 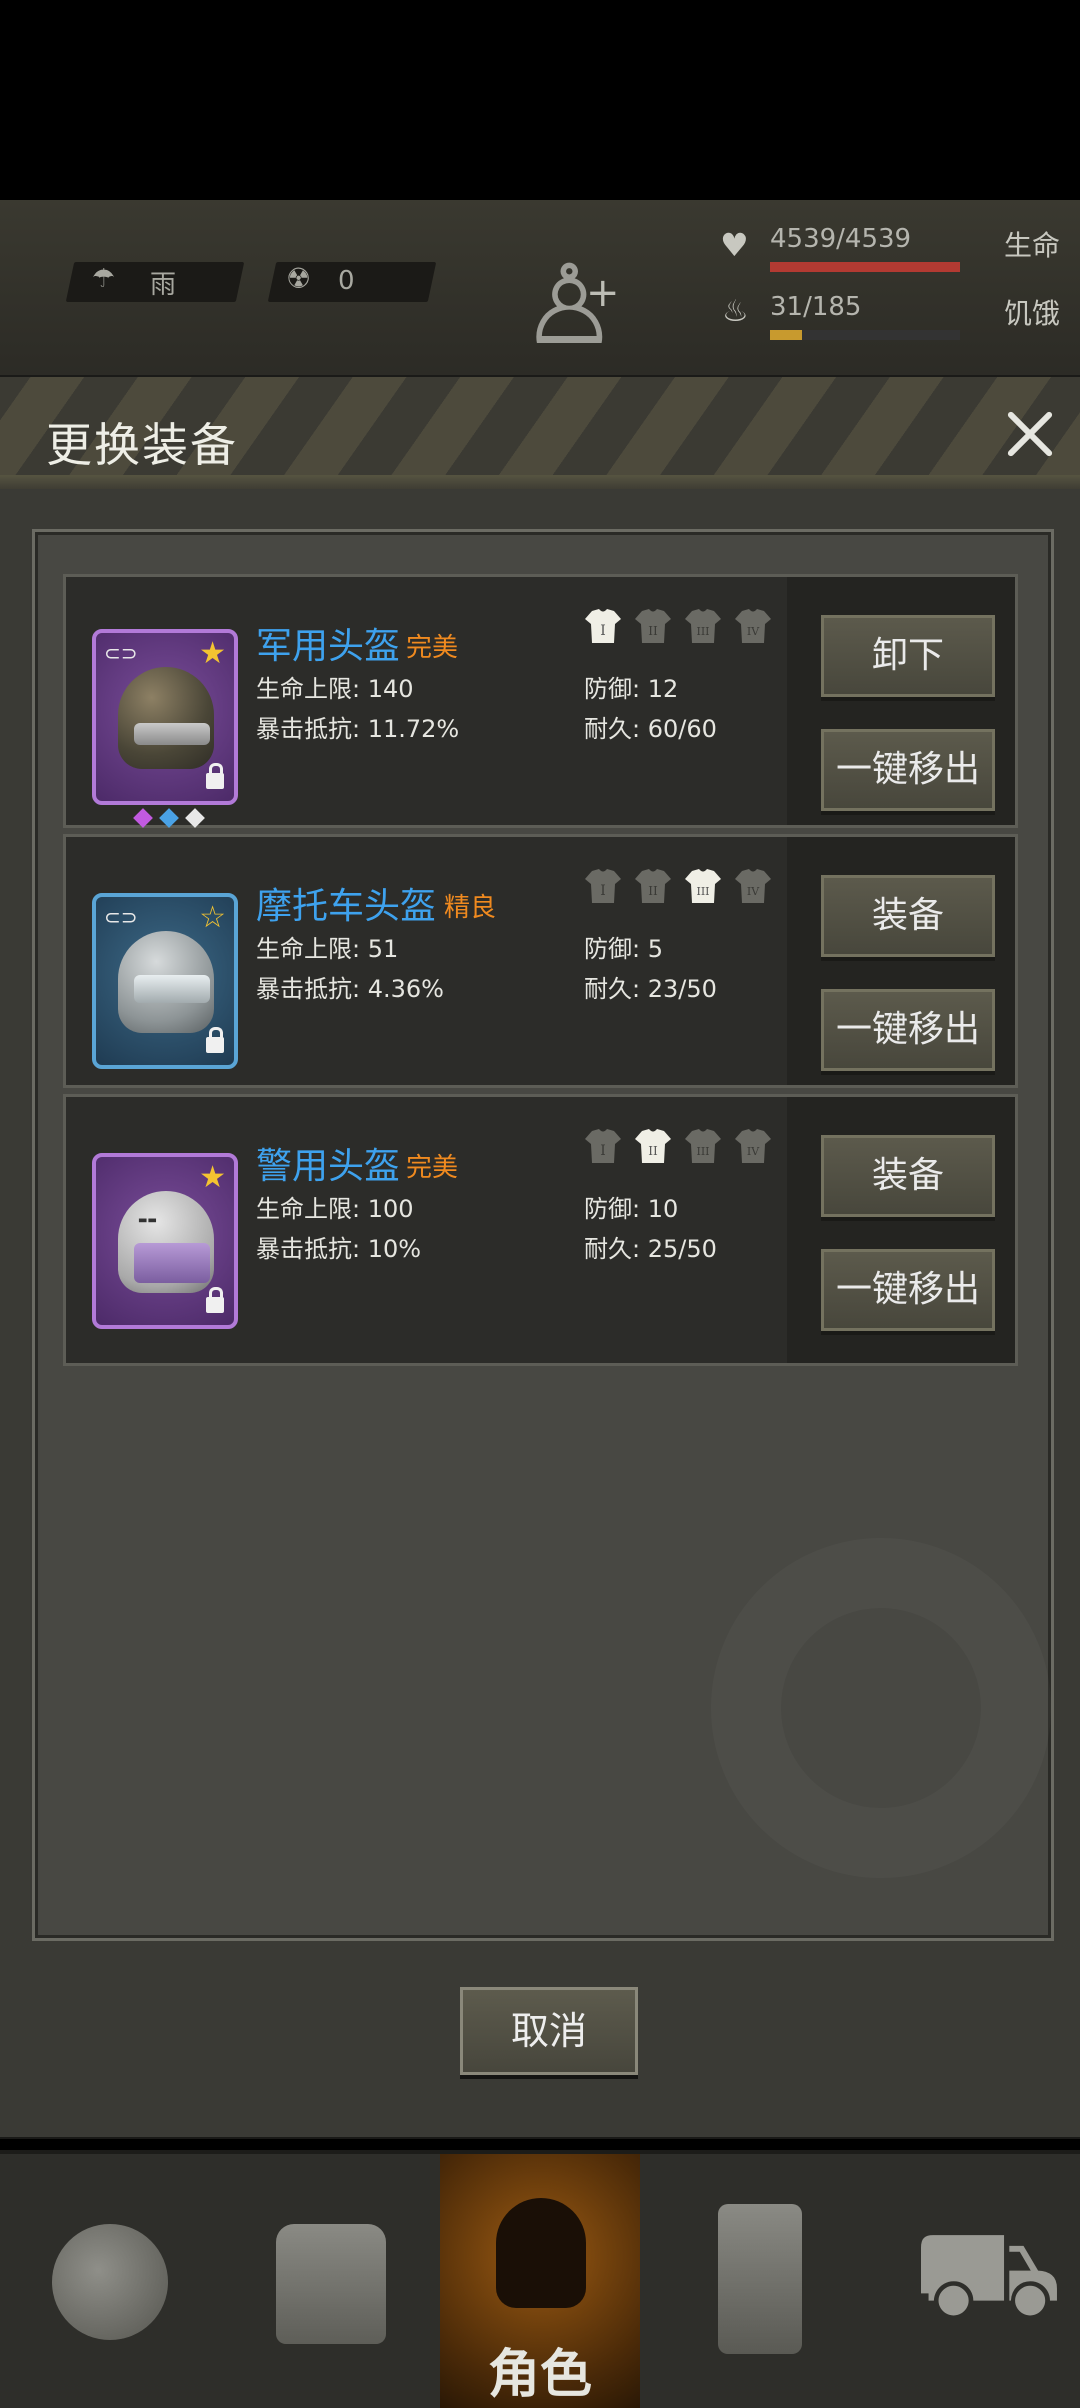 I want to click on item-crit-resist: 暴击抵抗: 10%, so click(x=339, y=1249).